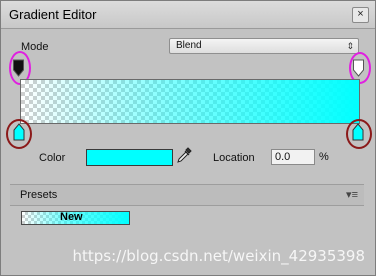 This screenshot has width=376, height=276. I want to click on presets-title: Presets, so click(39, 195).